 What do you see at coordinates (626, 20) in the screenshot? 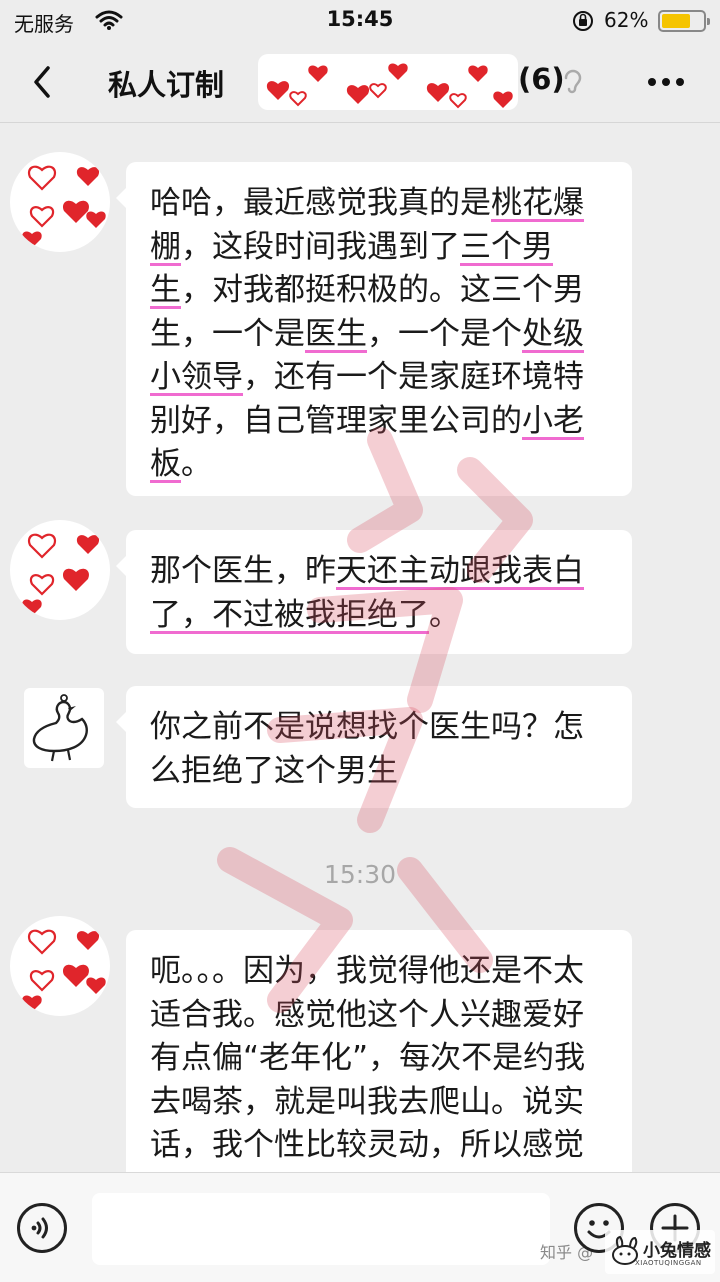
I see `battery-percent: 62%` at bounding box center [626, 20].